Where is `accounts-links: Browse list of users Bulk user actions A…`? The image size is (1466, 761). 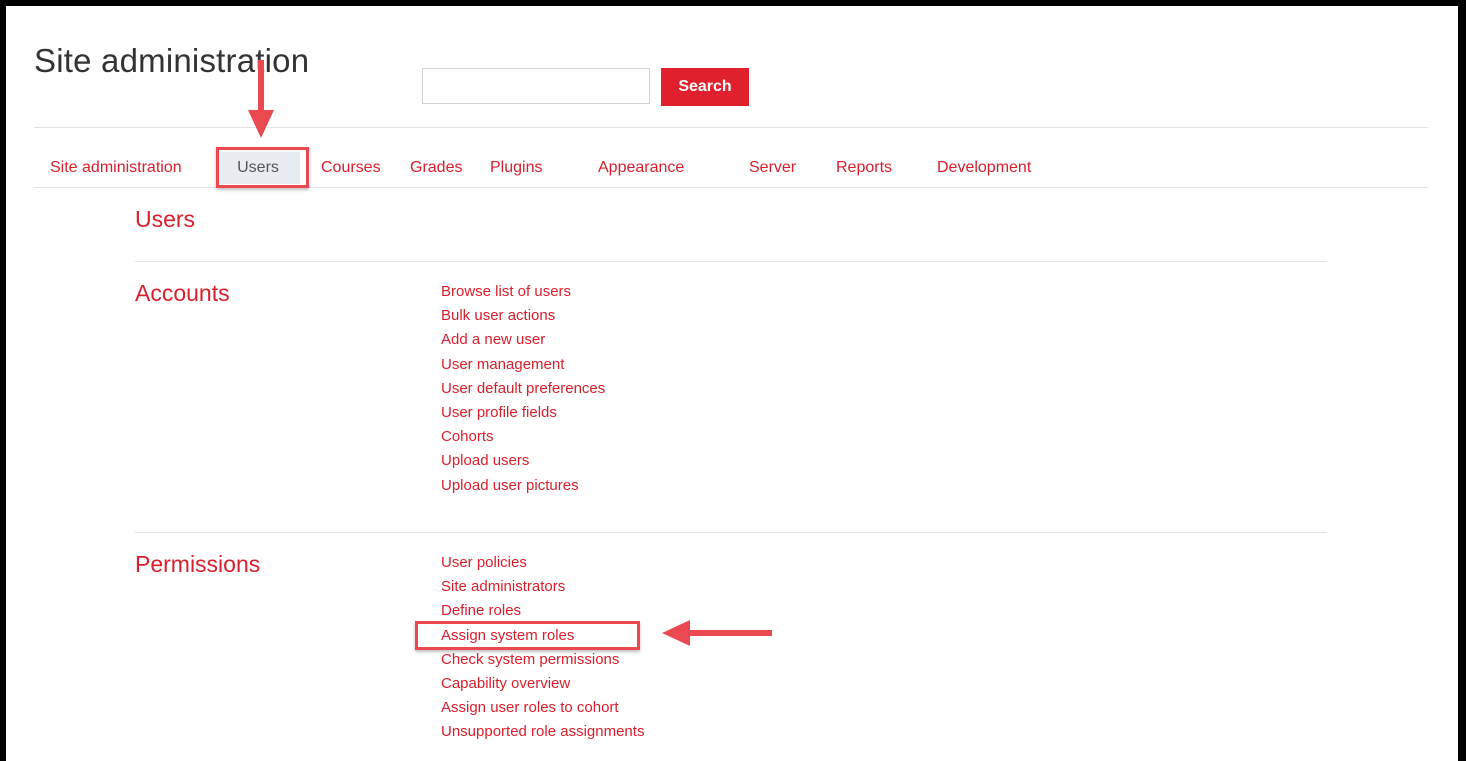 accounts-links: Browse list of users Bulk user actions A… is located at coordinates (523, 389).